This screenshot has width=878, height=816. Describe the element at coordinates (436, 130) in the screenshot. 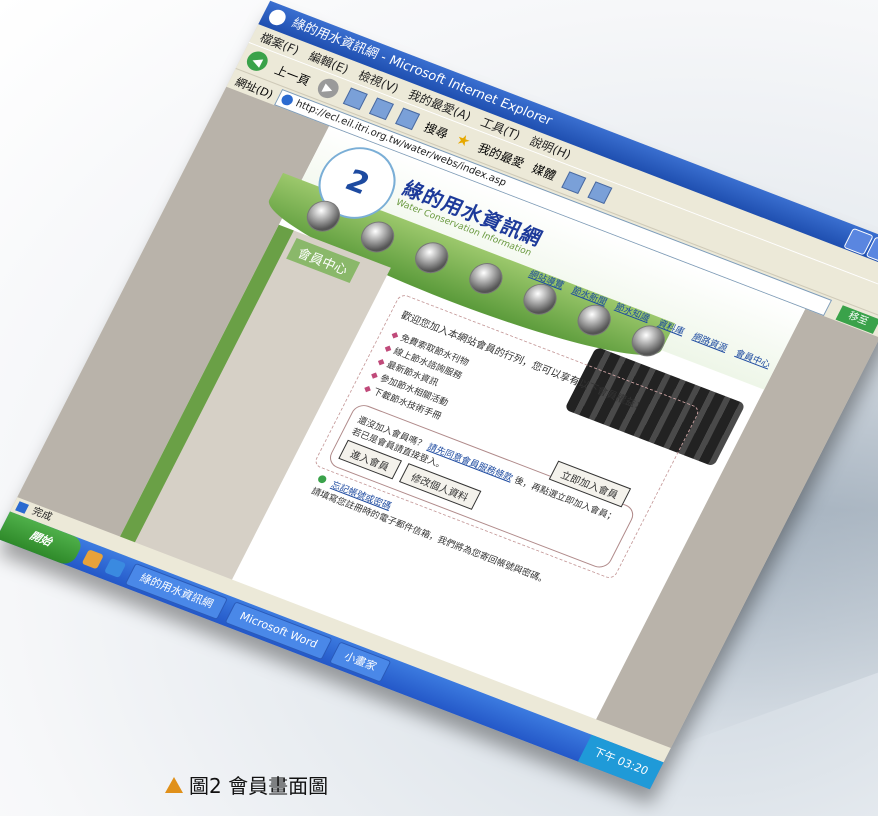

I see `search-button: 搜尋` at that location.